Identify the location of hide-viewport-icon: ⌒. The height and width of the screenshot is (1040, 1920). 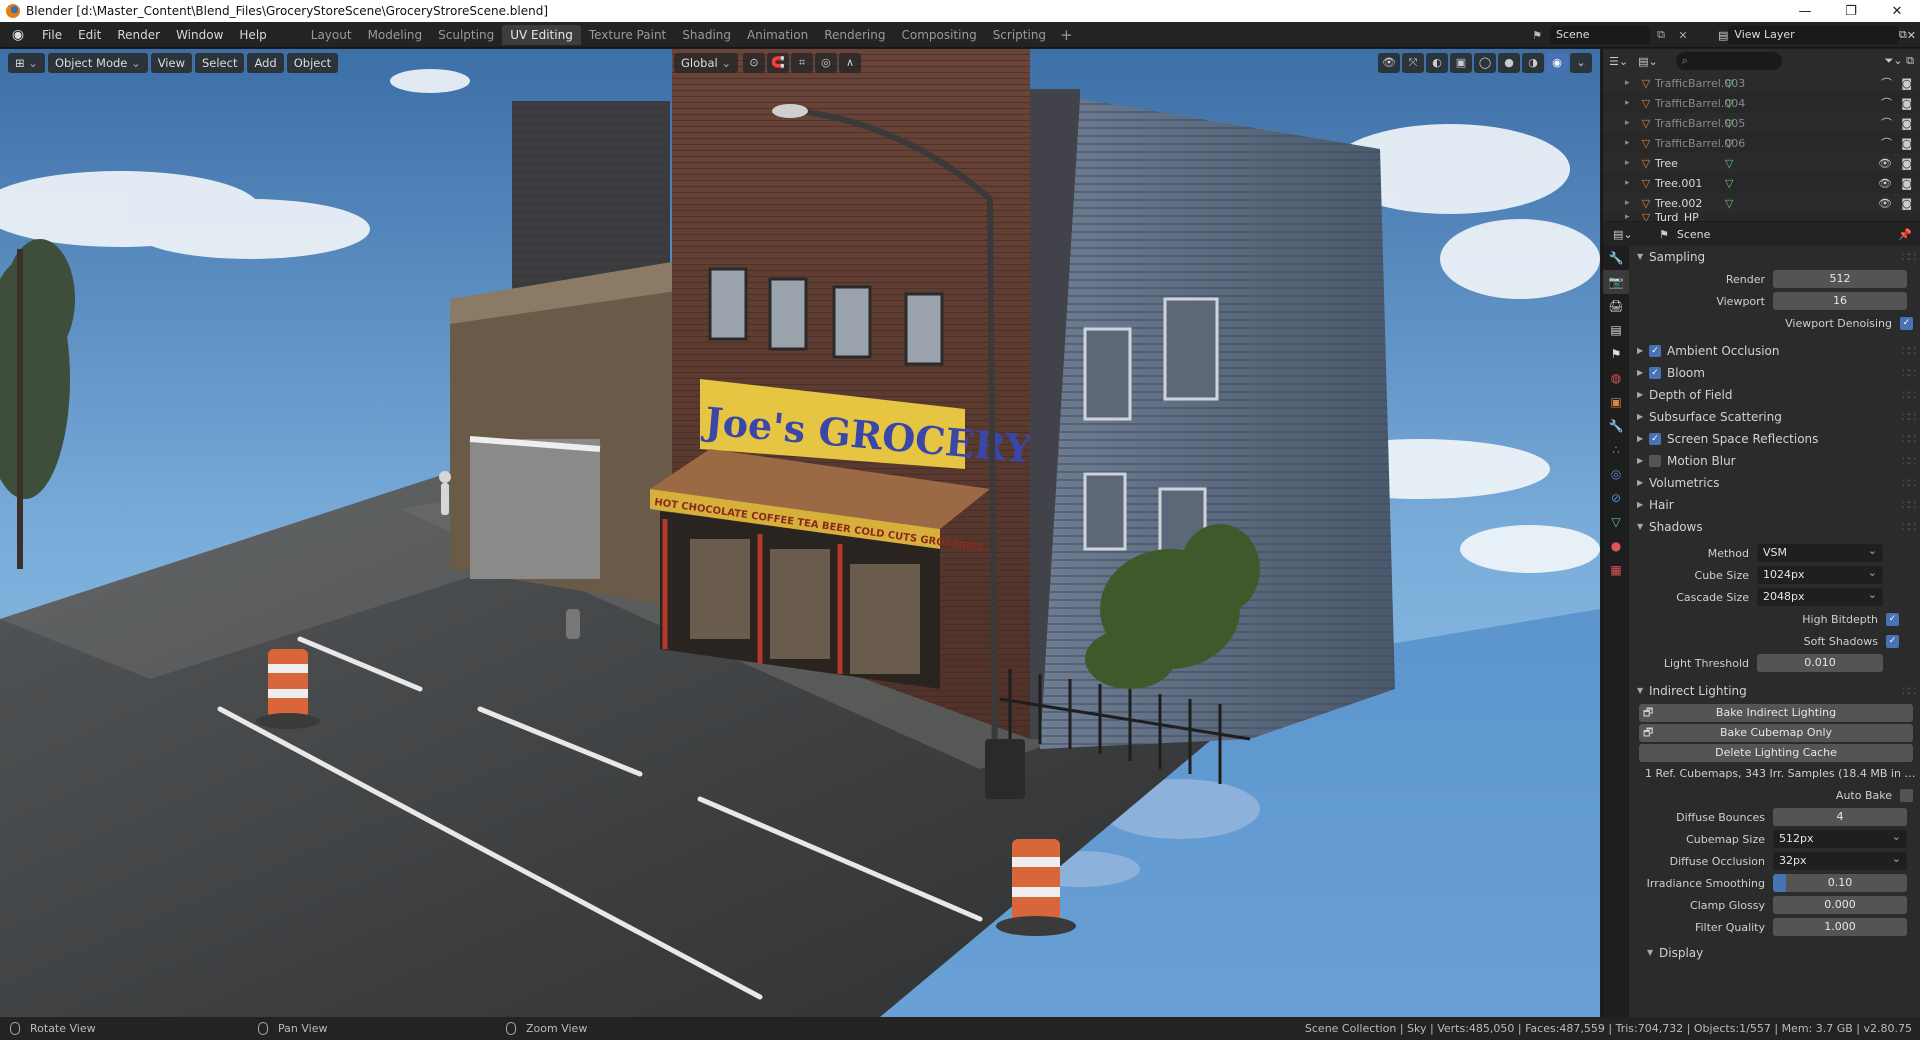
(1886, 103).